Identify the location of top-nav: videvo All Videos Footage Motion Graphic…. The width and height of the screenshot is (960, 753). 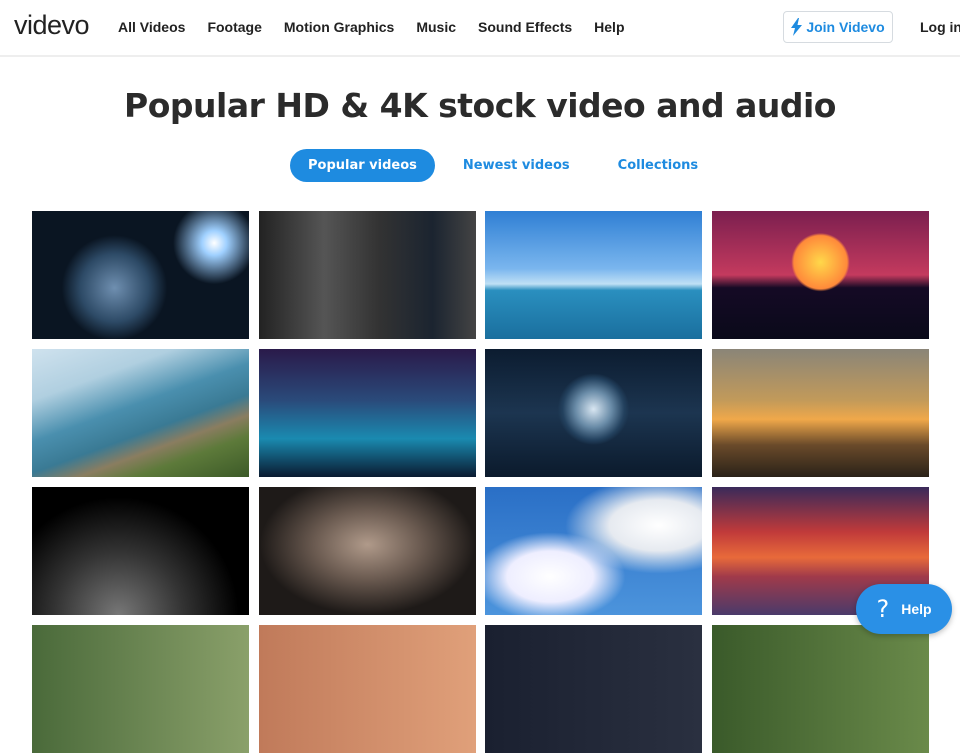
(480, 28).